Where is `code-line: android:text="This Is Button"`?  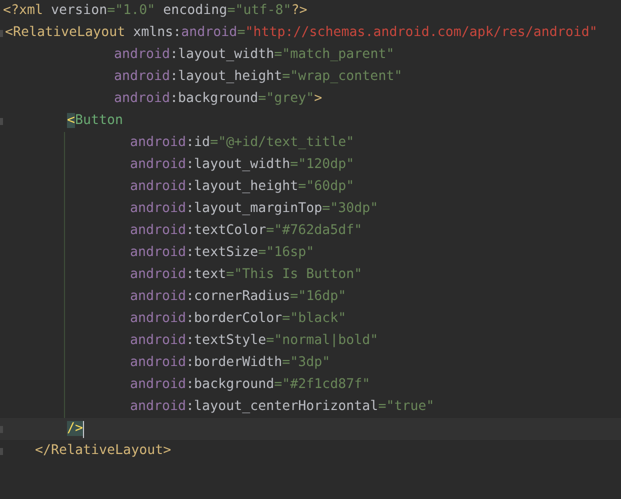 code-line: android:text="This Is Button" is located at coordinates (246, 275).